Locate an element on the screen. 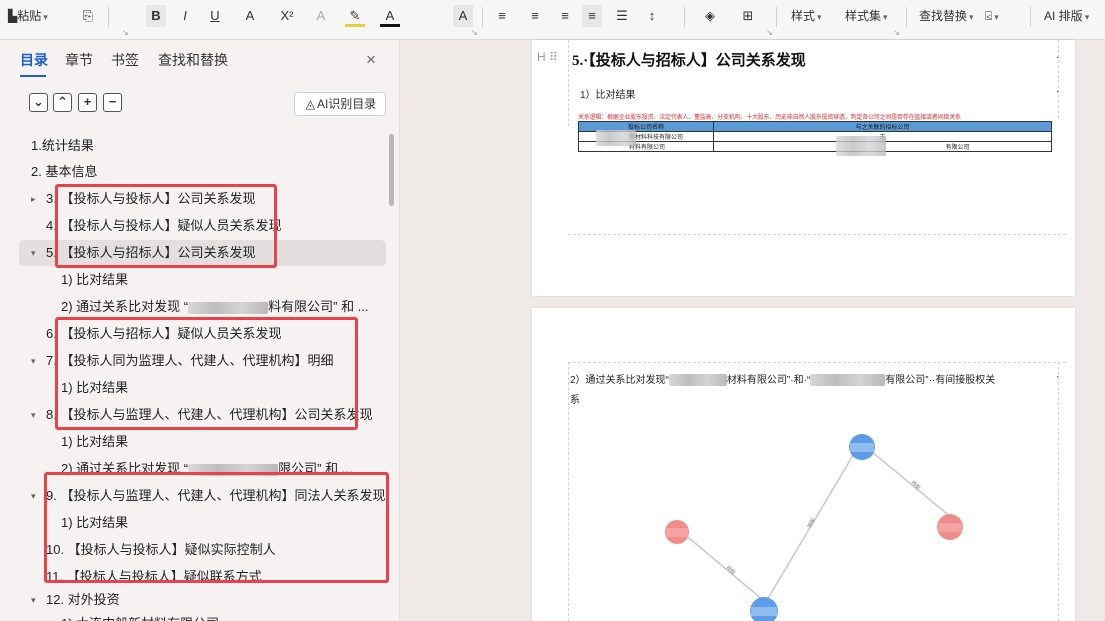 The image size is (1105, 621). margin-guide is located at coordinates (568, 83).